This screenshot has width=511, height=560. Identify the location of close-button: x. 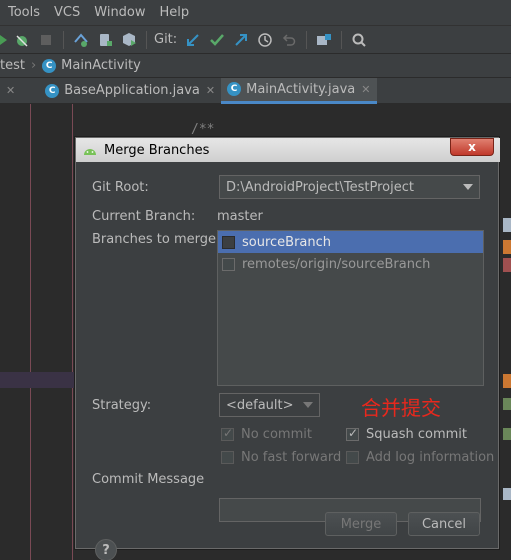
(472, 147).